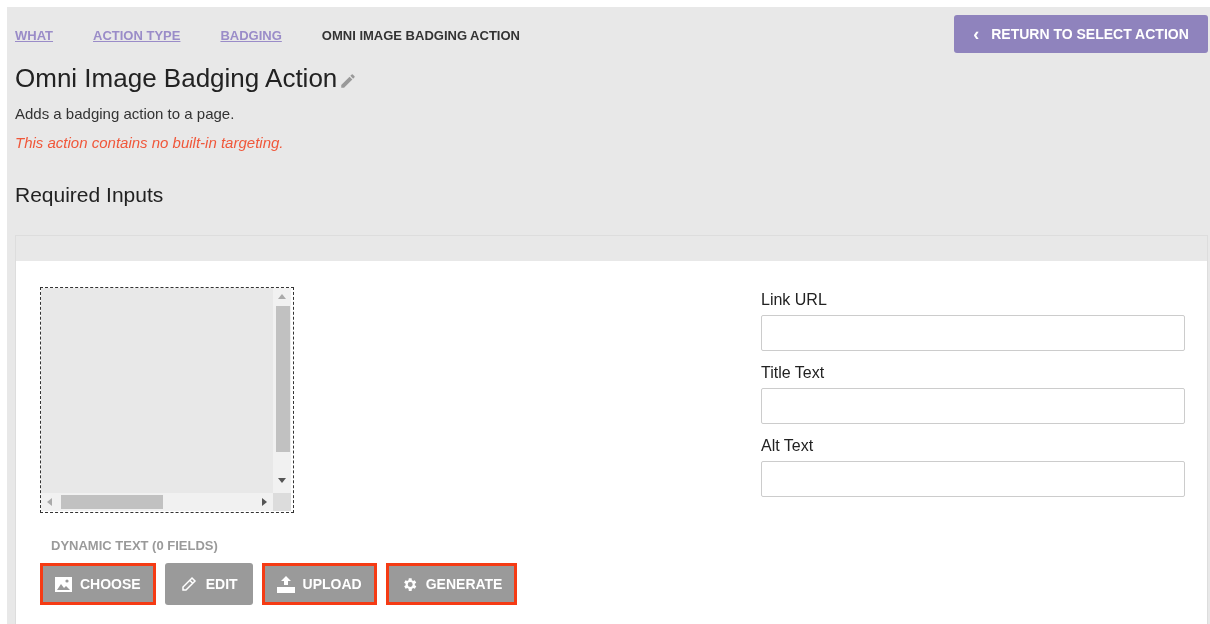 The height and width of the screenshot is (624, 1210). What do you see at coordinates (150, 142) in the screenshot?
I see `warning-text: This action contains no built-in targeting.` at bounding box center [150, 142].